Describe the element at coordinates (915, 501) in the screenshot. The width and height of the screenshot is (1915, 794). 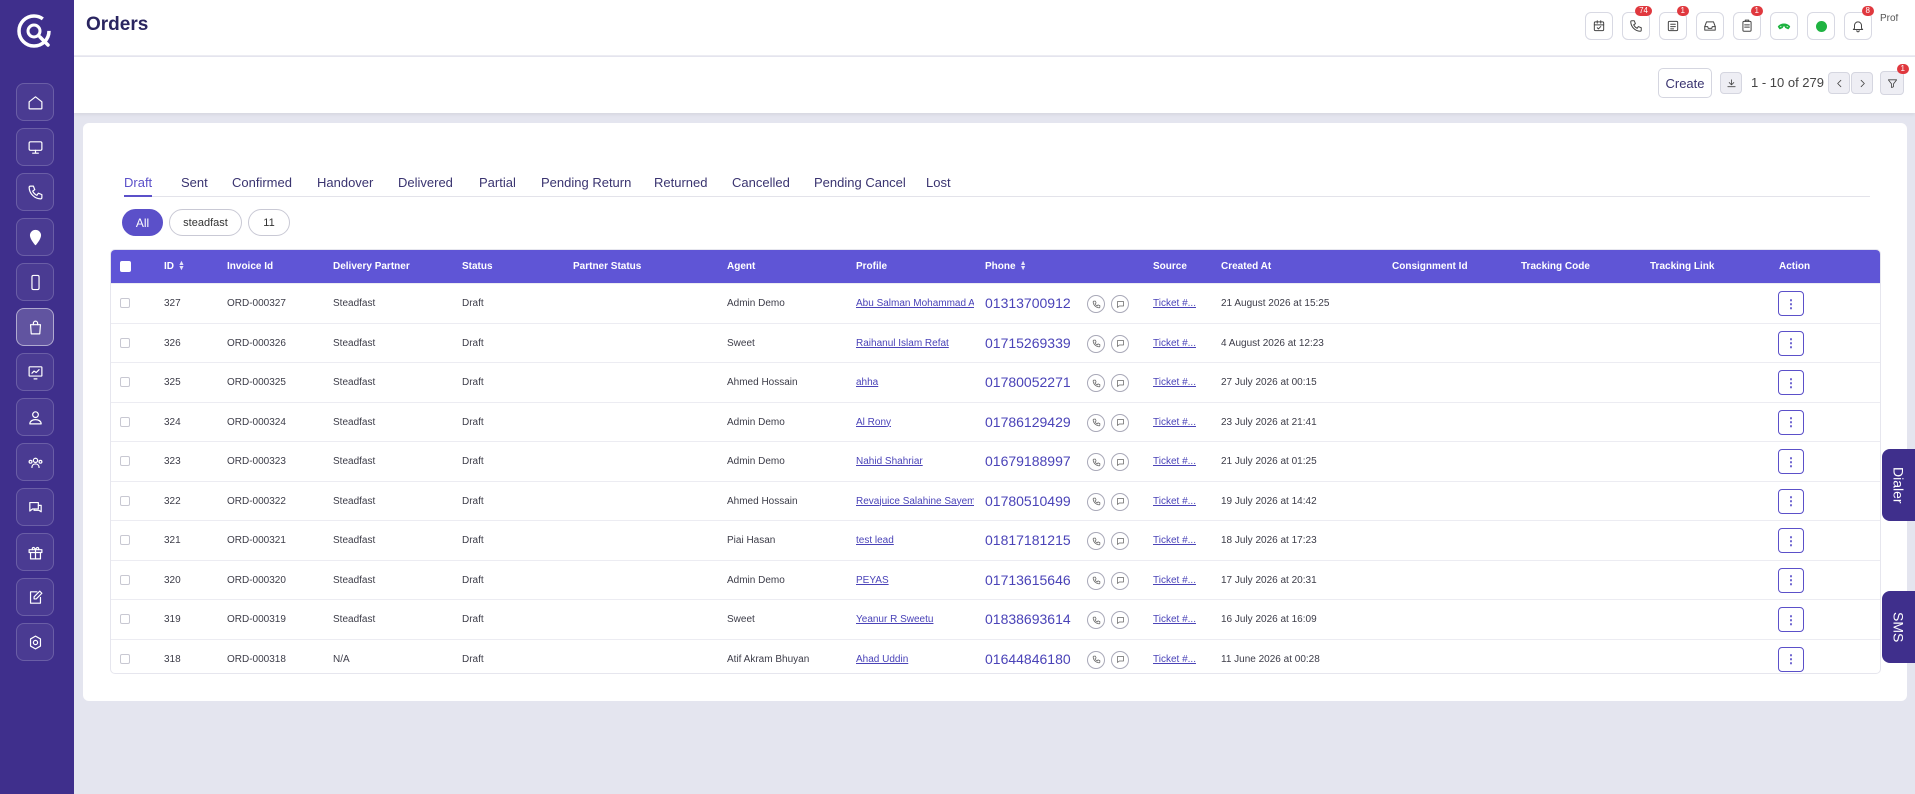
I see `cell-profile: Revajuice Salahine Sayem` at that location.